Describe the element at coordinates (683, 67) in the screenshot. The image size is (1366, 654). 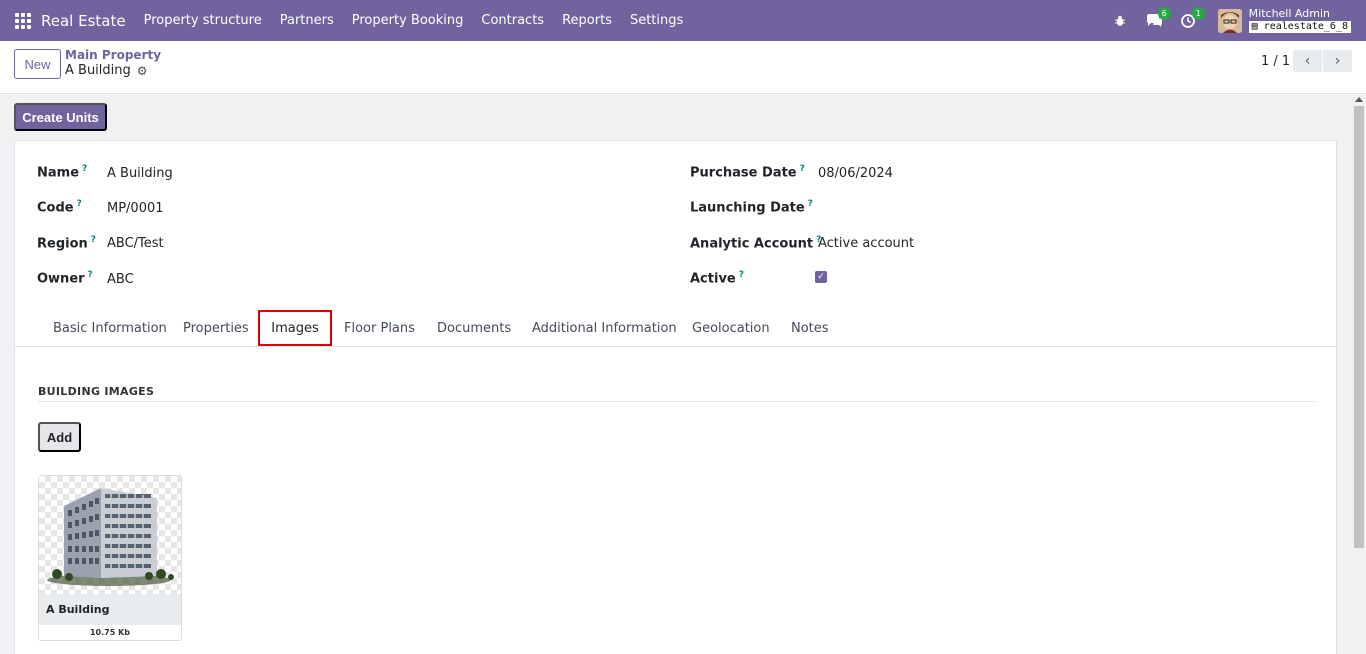
I see `control-panel: New Main Property A Building ⚙ 1 / 1 ‹ ›` at that location.